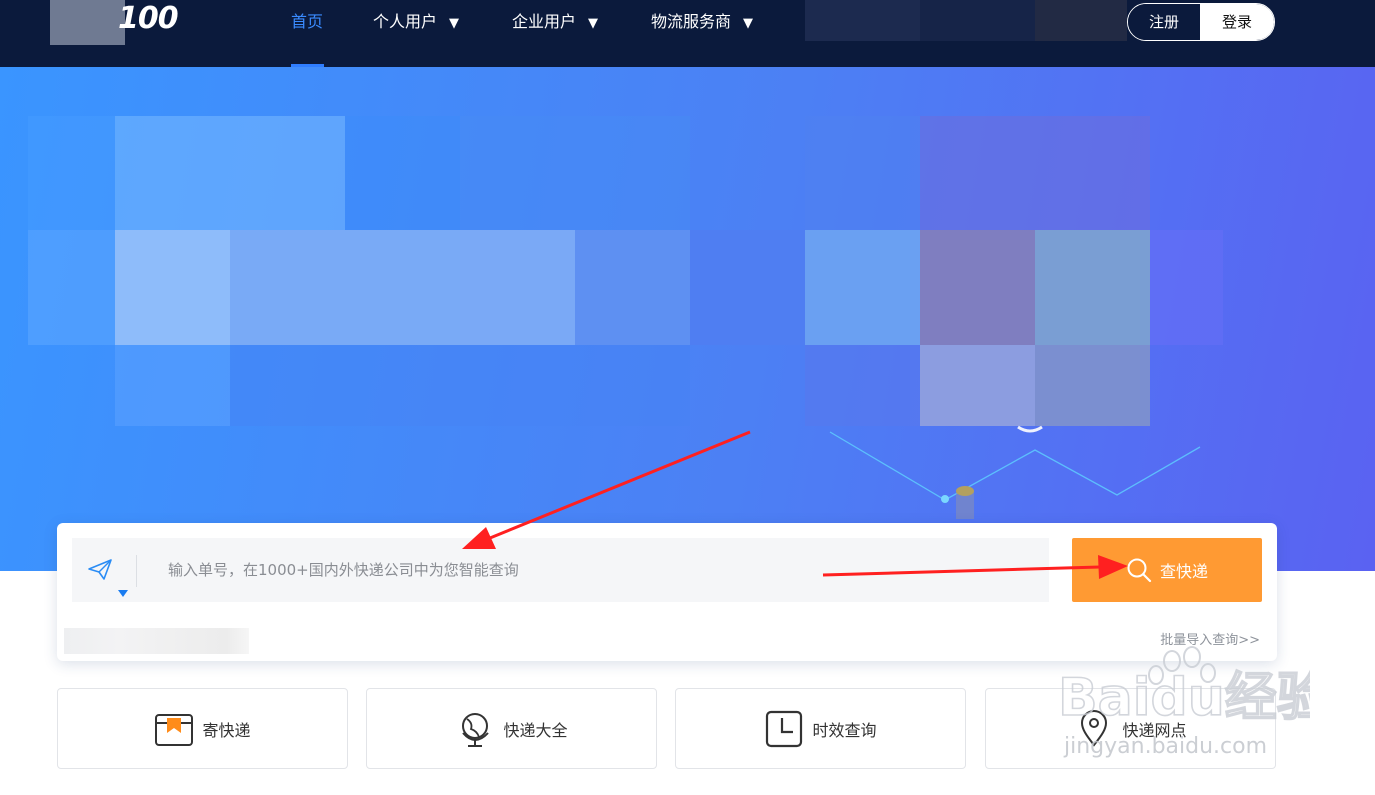 The image size is (1375, 795). What do you see at coordinates (1094, 729) in the screenshot?
I see `location-pin-icon` at bounding box center [1094, 729].